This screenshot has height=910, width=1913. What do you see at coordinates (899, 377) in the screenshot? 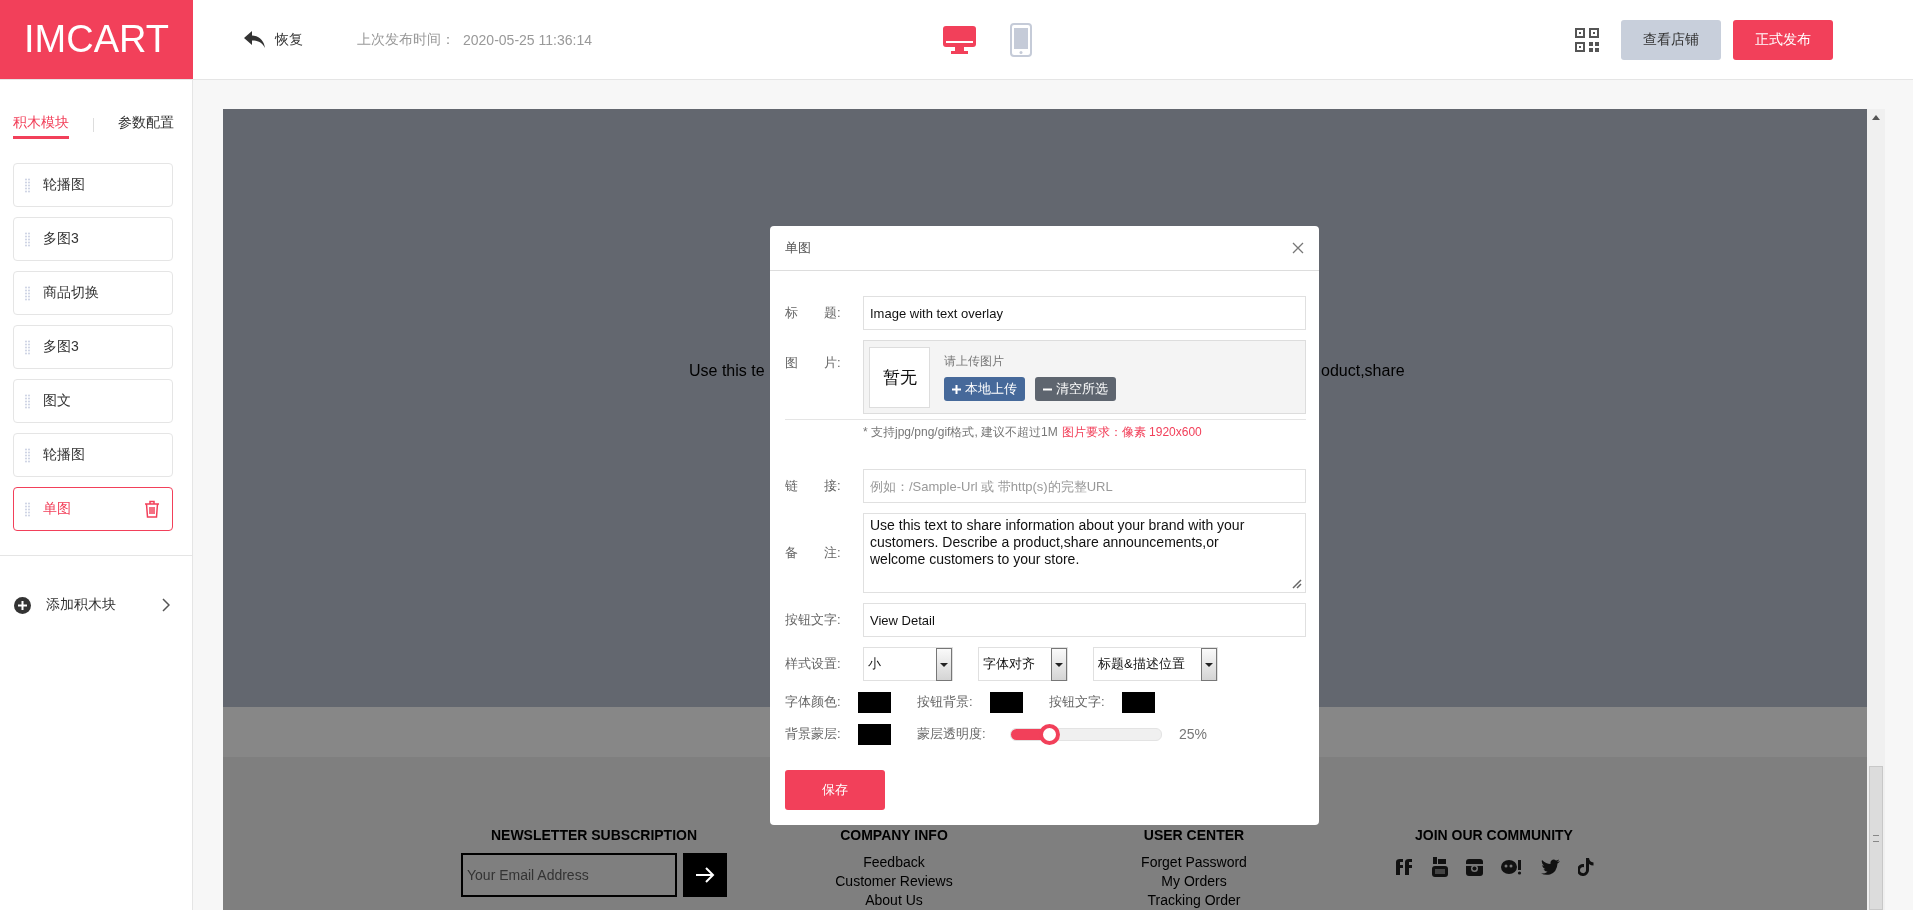
I see `image-field: 暂无` at bounding box center [899, 377].